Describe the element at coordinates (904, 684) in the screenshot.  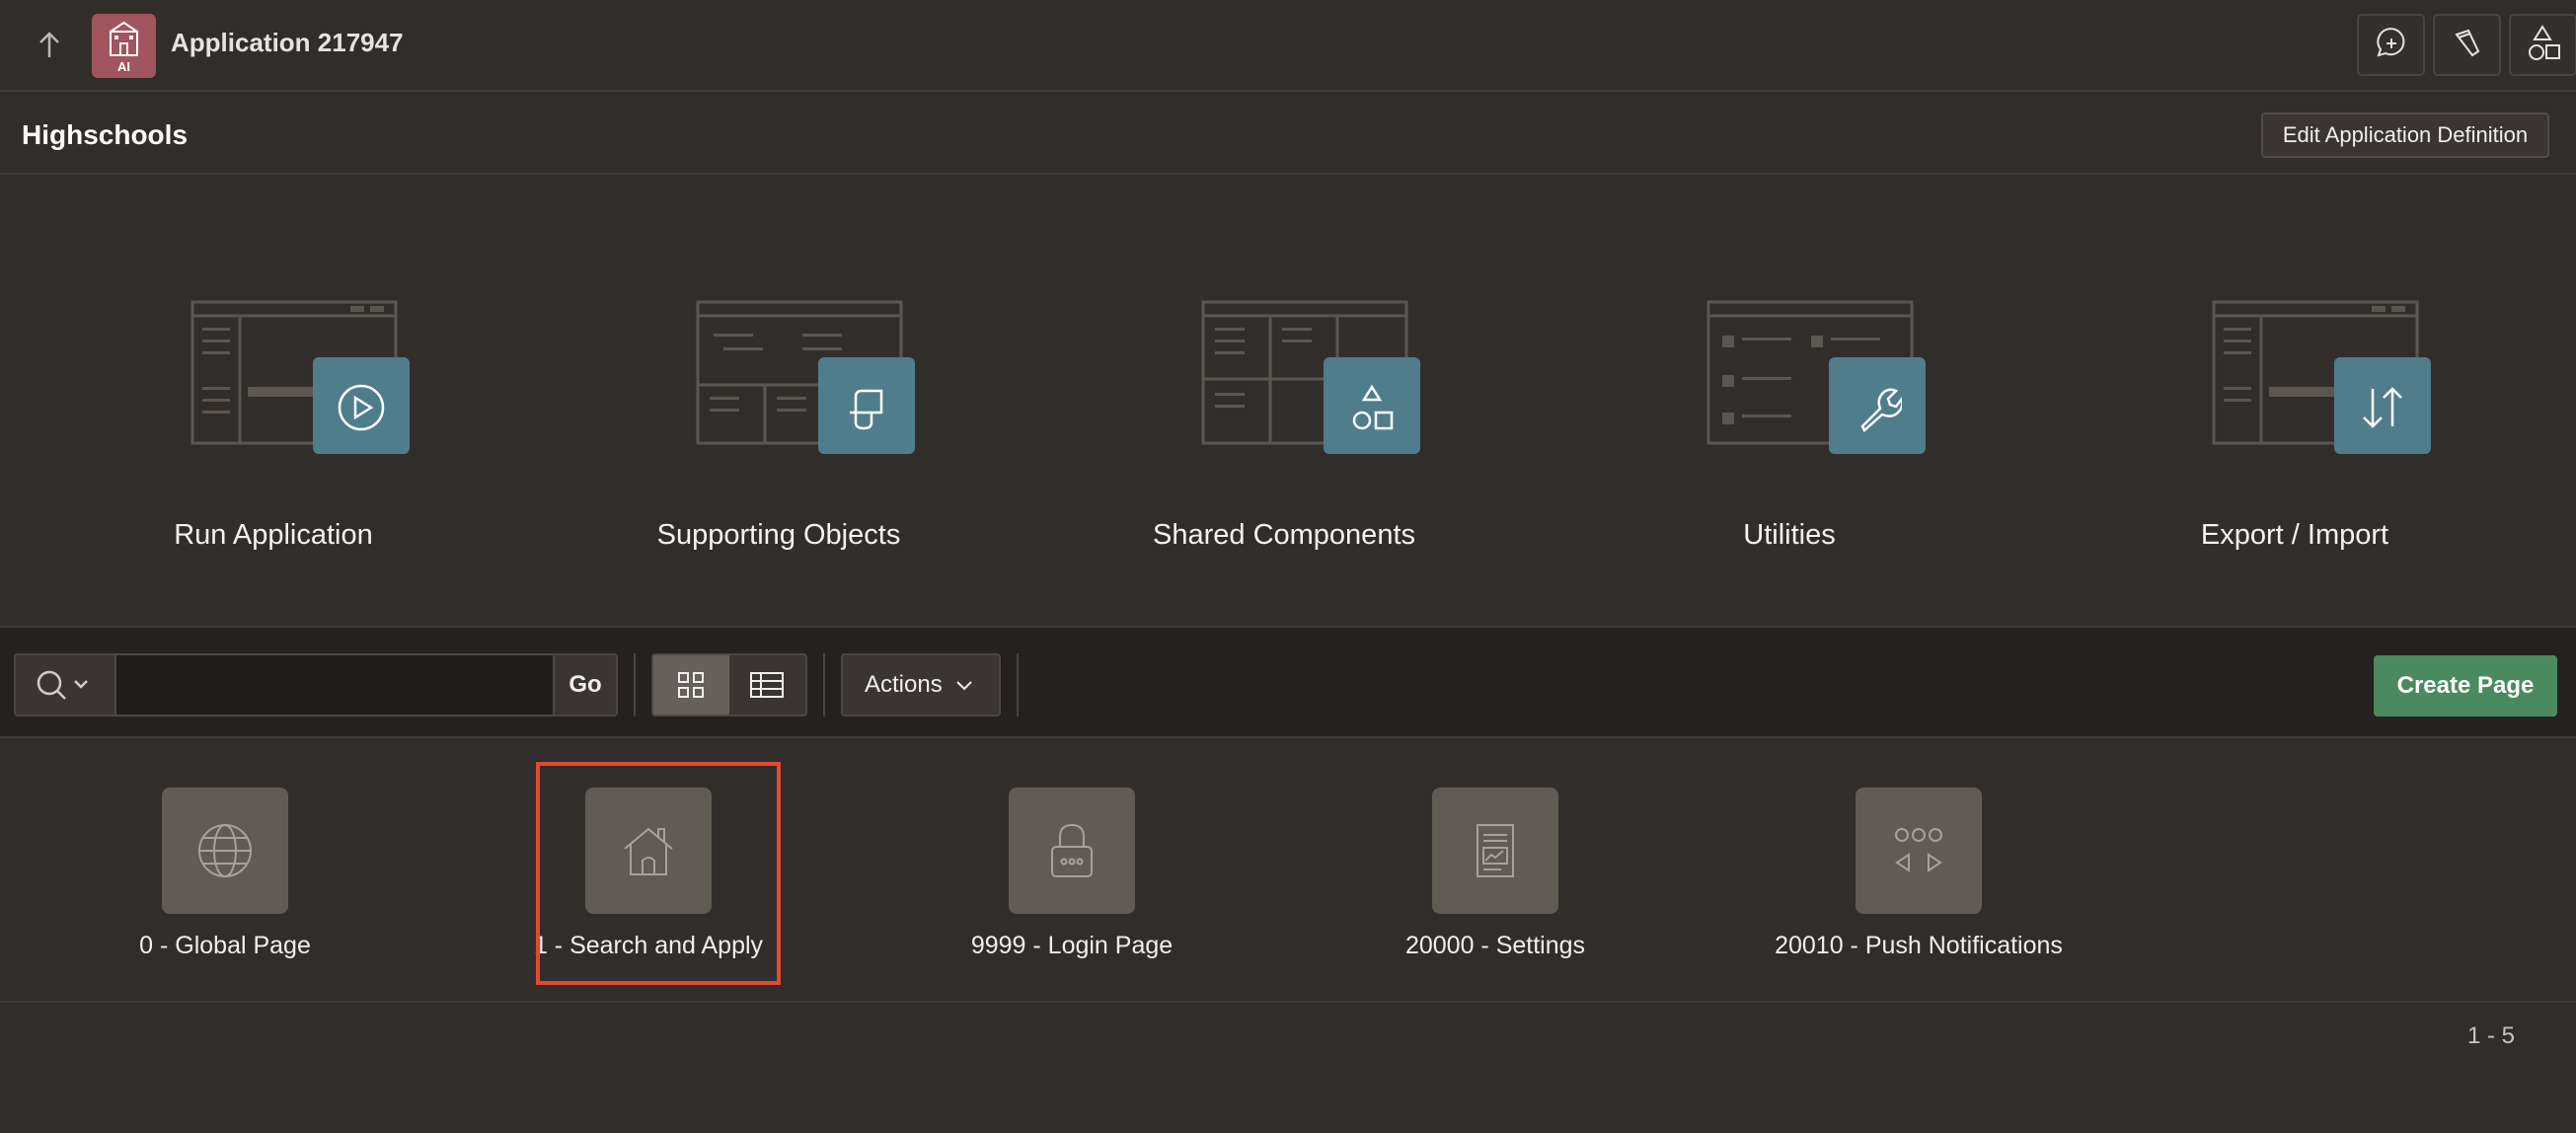
I see `actions-label: Actions` at that location.